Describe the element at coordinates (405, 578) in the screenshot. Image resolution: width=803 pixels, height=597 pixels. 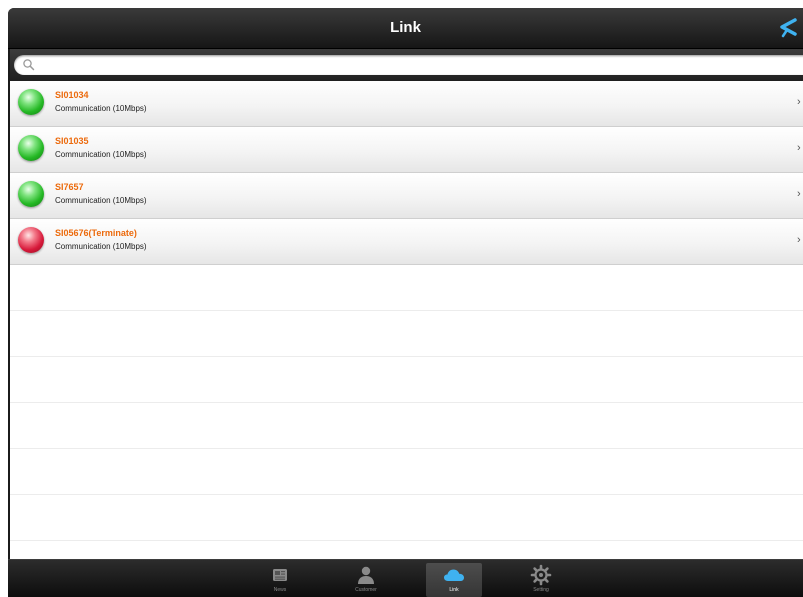
I see `tab-bar: News Customer Link Setting` at that location.